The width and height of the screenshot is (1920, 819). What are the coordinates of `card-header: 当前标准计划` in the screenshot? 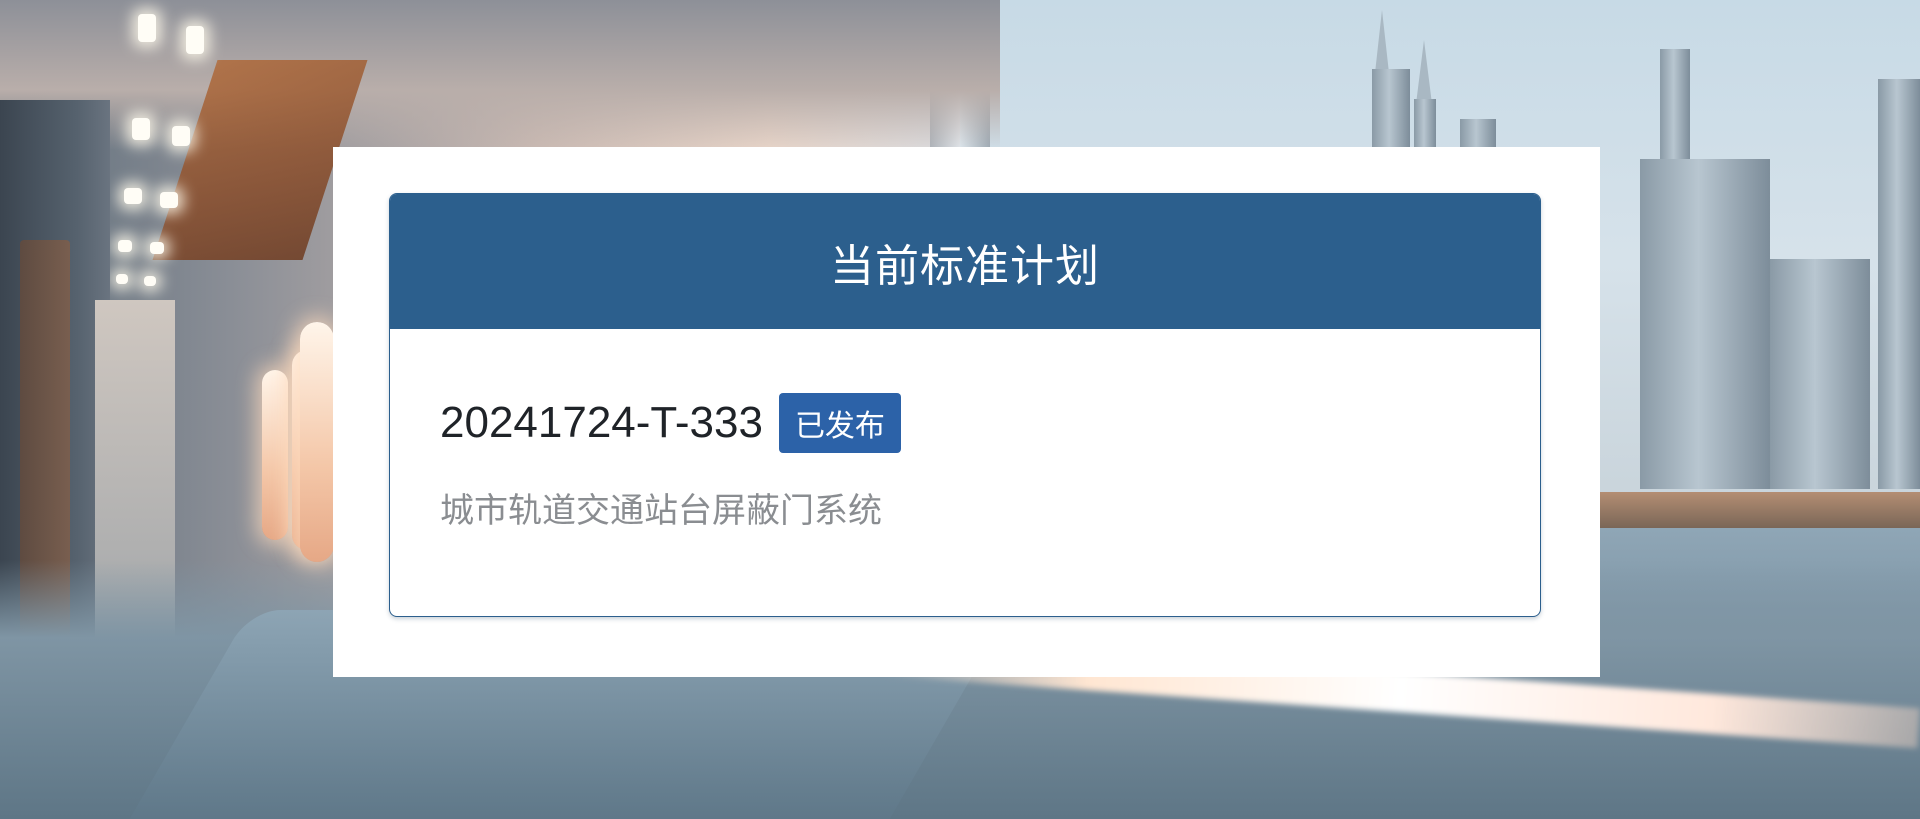 It's located at (965, 261).